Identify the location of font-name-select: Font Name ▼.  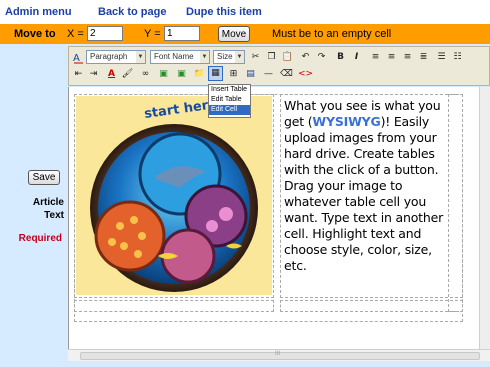
(180, 57).